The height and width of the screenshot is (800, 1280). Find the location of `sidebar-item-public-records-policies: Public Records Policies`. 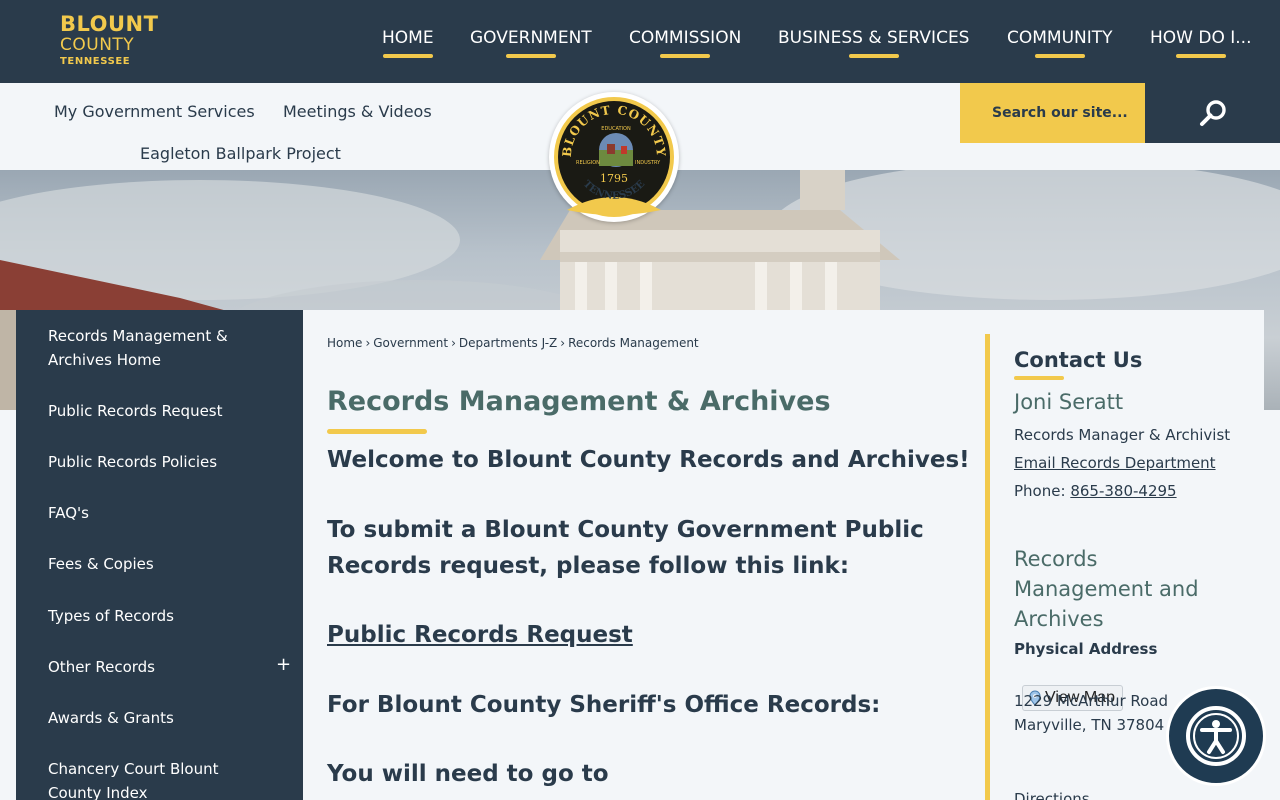

sidebar-item-public-records-policies: Public Records Policies is located at coordinates (158, 462).